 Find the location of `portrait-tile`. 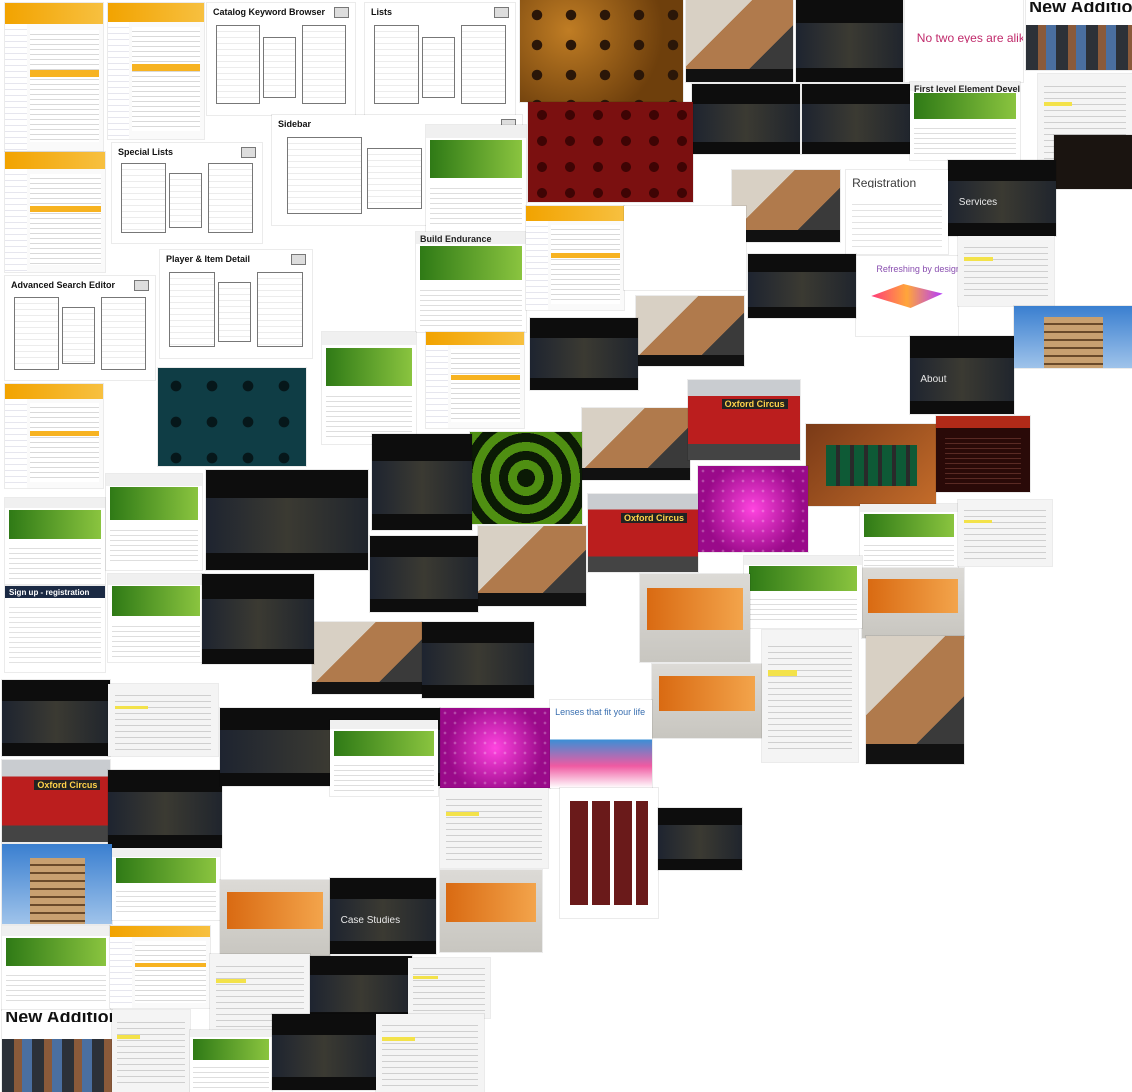

portrait-tile is located at coordinates (685, 248).